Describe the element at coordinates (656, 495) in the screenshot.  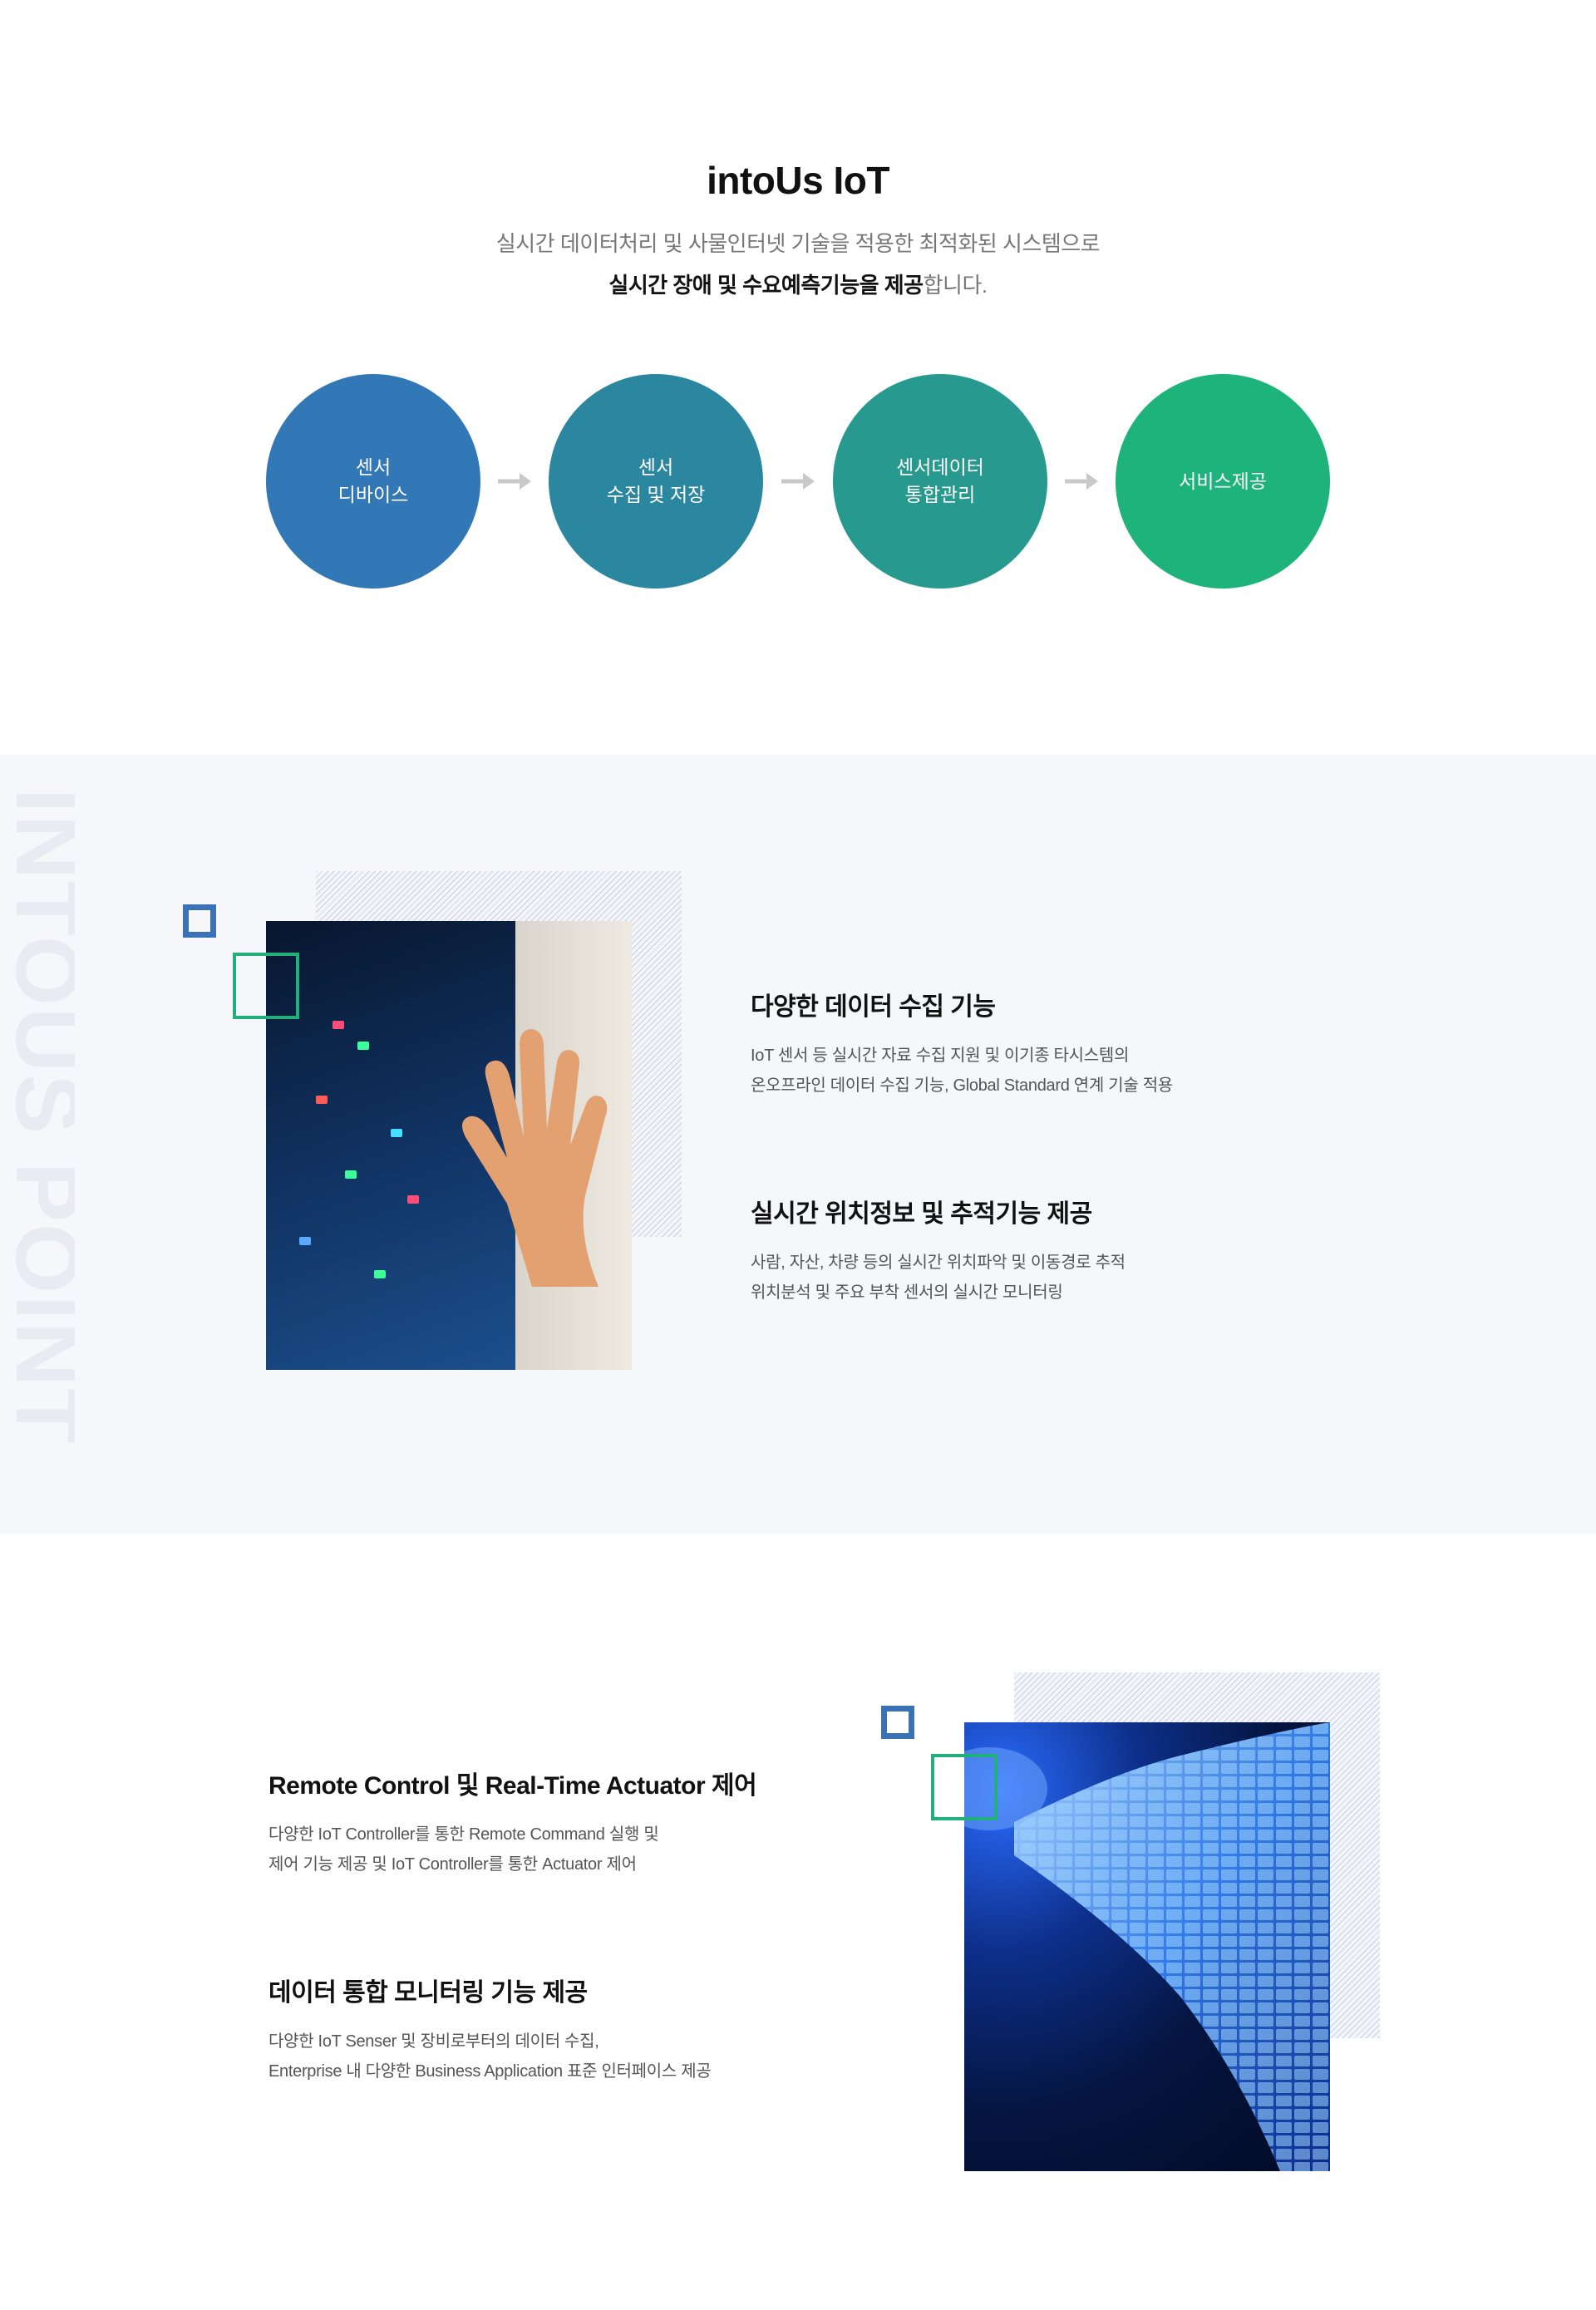
I see `flow-step-label: 수집 및 저장` at that location.